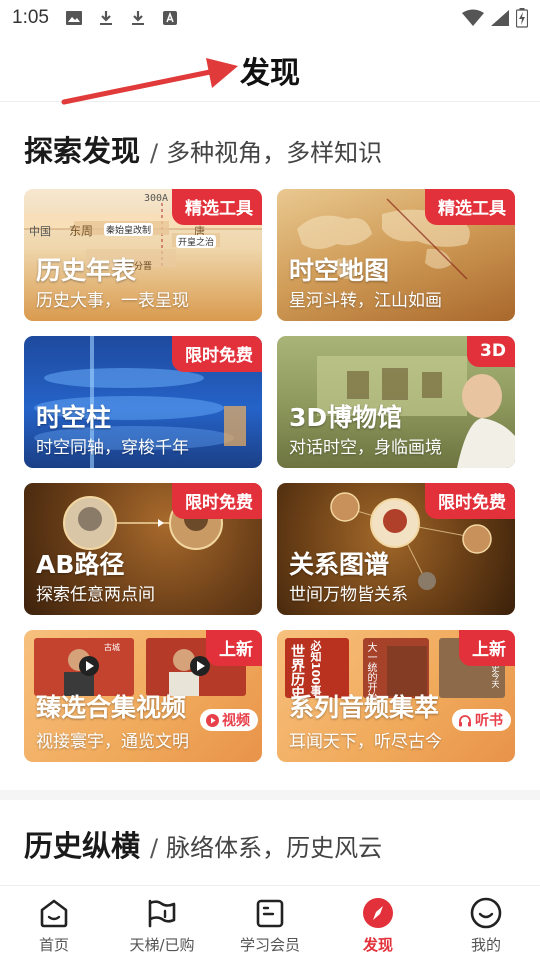 Image resolution: width=540 pixels, height=960 pixels. I want to click on image-icon, so click(73, 18).